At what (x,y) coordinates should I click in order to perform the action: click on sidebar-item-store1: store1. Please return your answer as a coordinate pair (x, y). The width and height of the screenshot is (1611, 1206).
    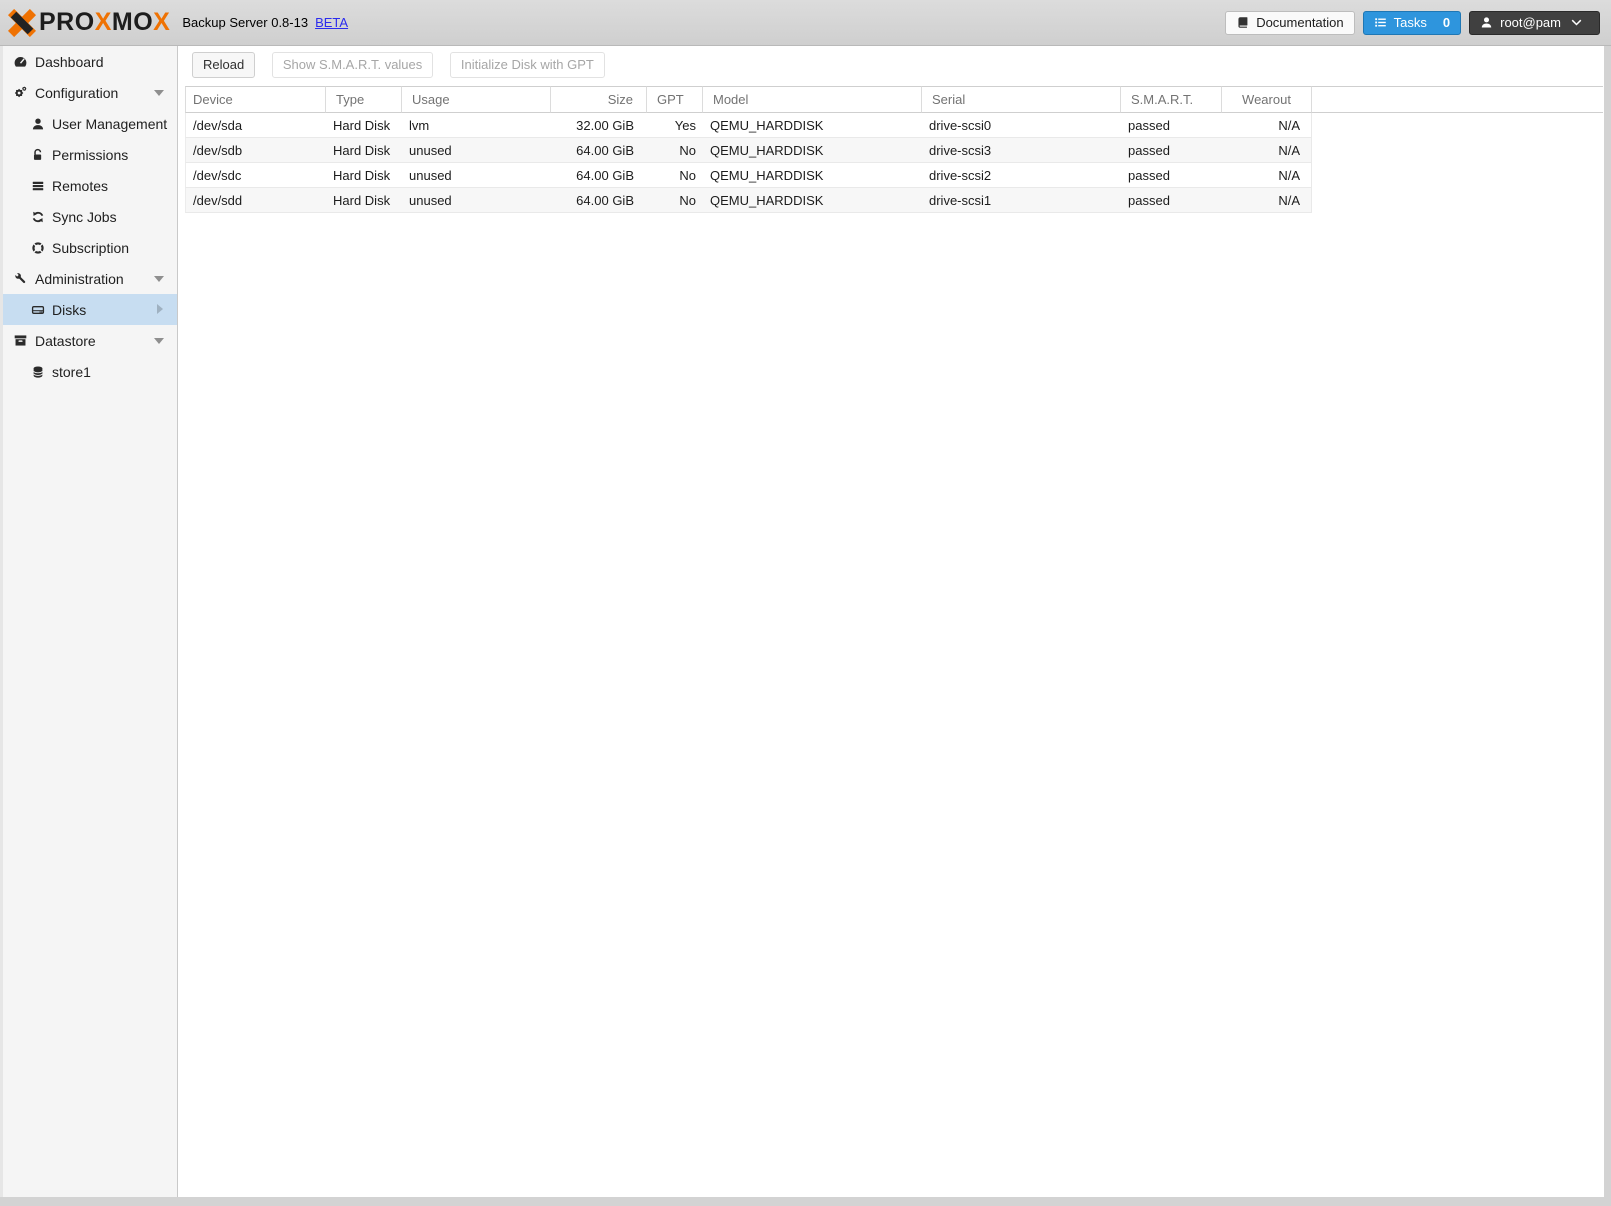
    Looking at the image, I should click on (90, 371).